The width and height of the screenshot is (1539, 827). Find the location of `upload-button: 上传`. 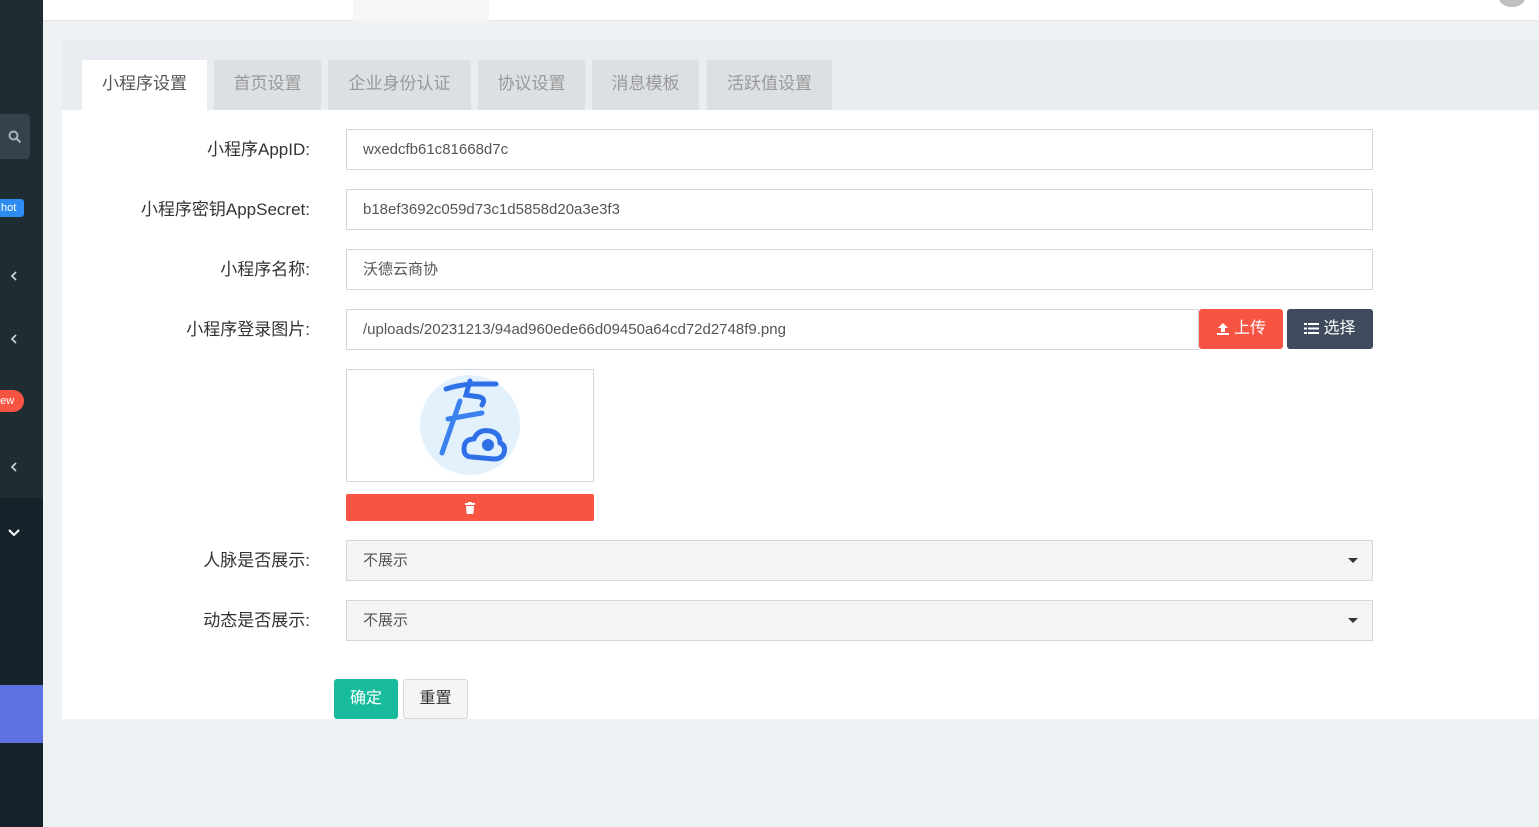

upload-button: 上传 is located at coordinates (1241, 329).